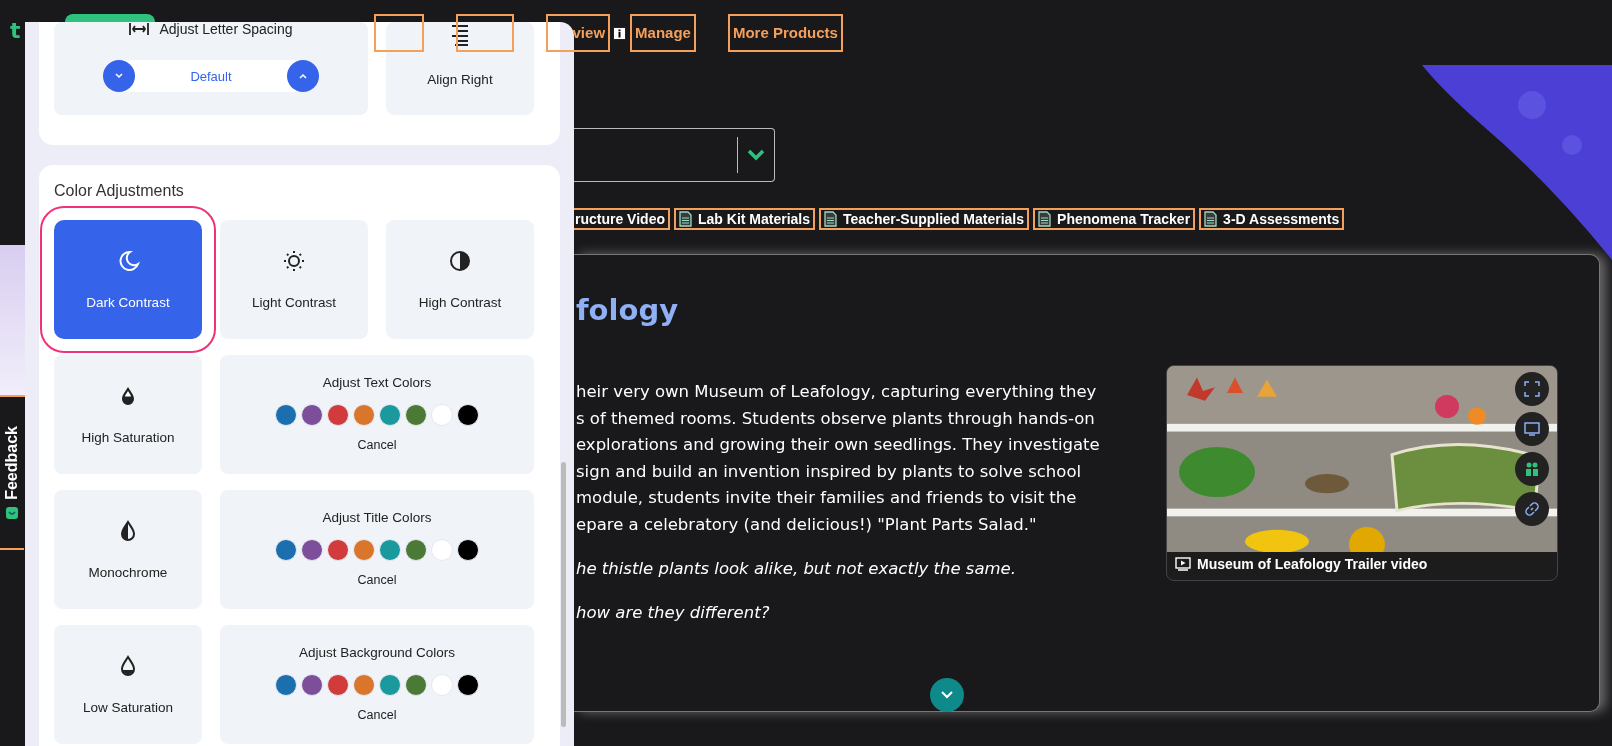 This screenshot has width=1612, height=746. Describe the element at coordinates (674, 155) in the screenshot. I see `course-dropdown` at that location.